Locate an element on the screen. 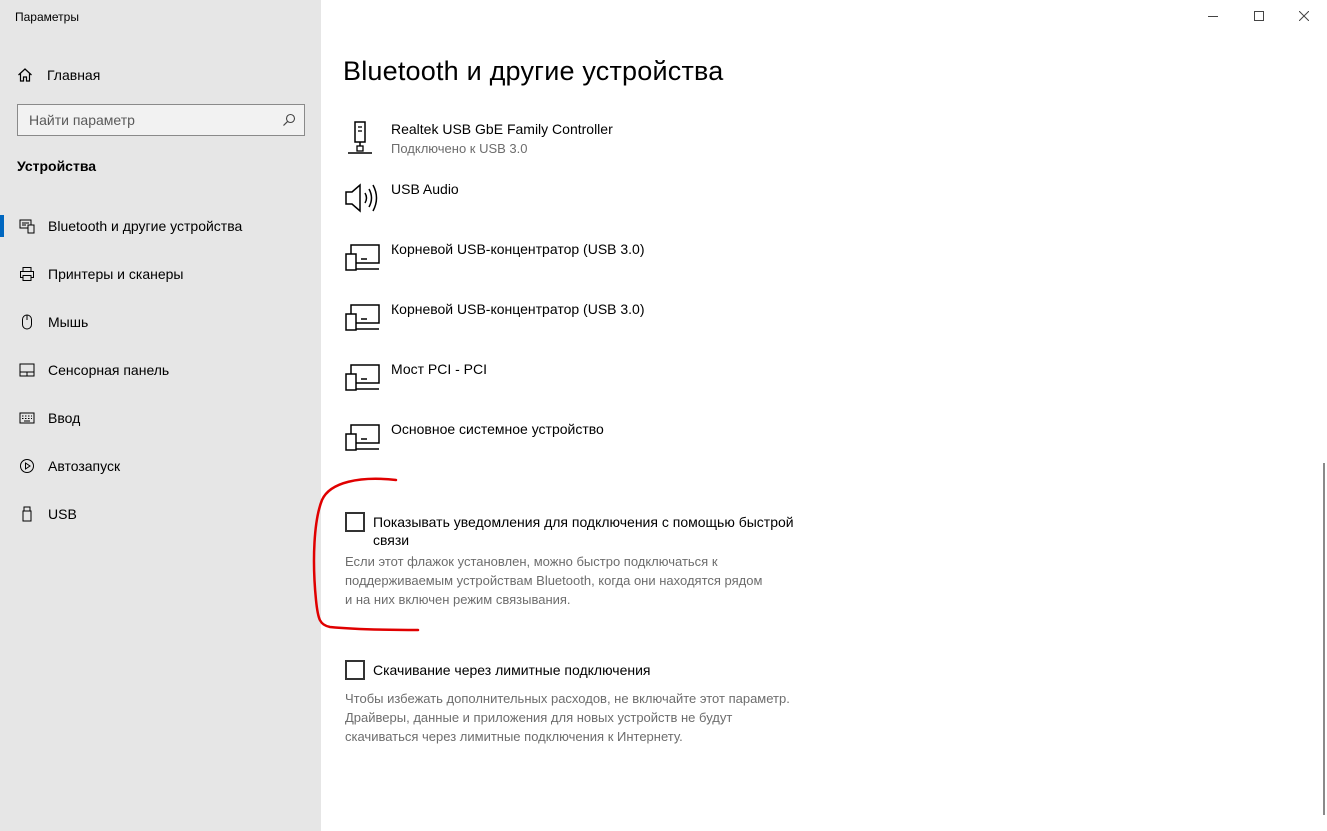 Image resolution: width=1327 pixels, height=831 pixels. speaker-icon is located at coordinates (361, 198).